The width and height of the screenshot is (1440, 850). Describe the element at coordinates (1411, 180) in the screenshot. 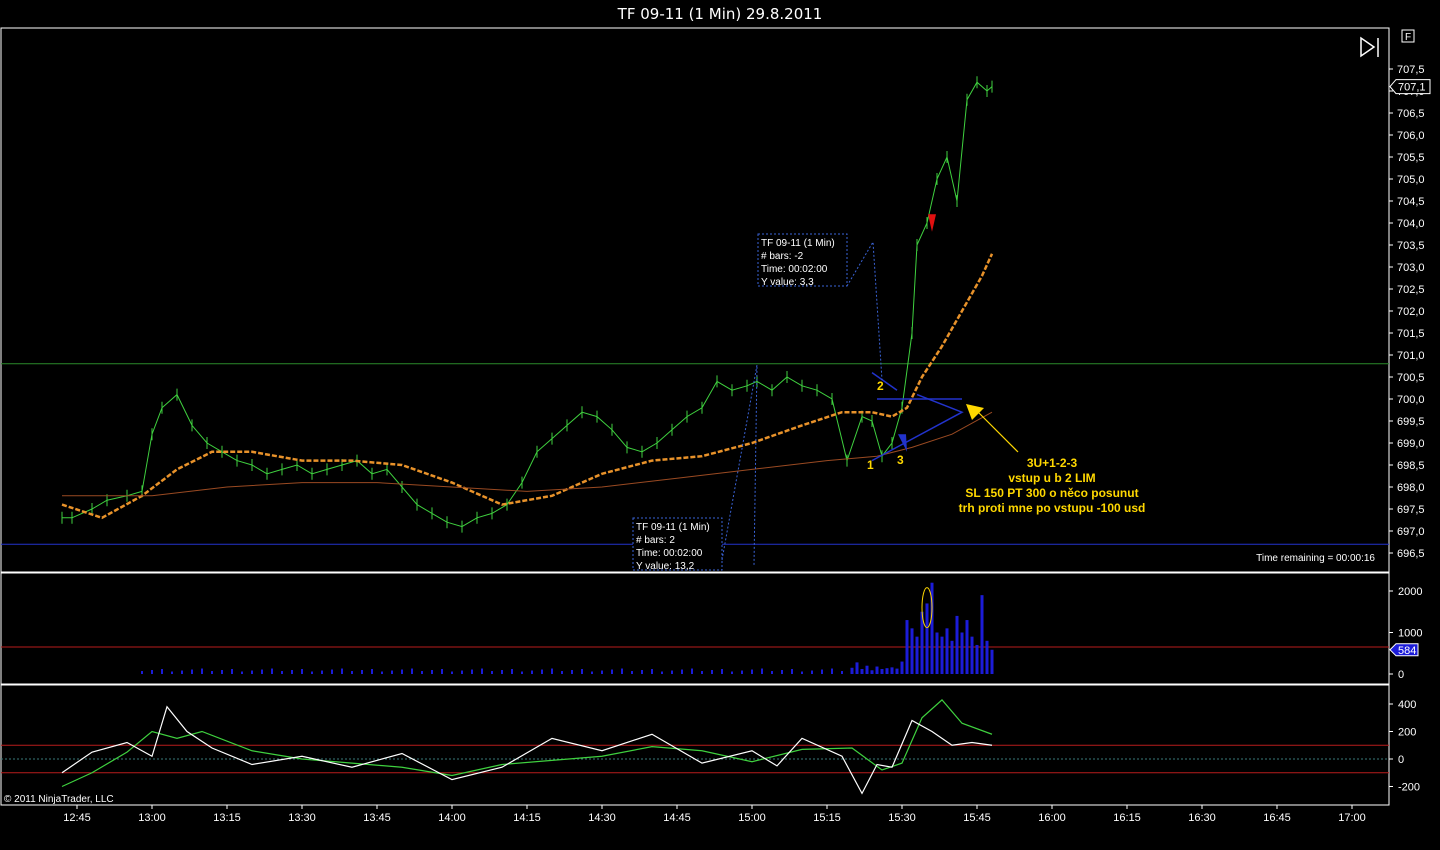

I see `price-y-tick-label-5: 705,0` at that location.